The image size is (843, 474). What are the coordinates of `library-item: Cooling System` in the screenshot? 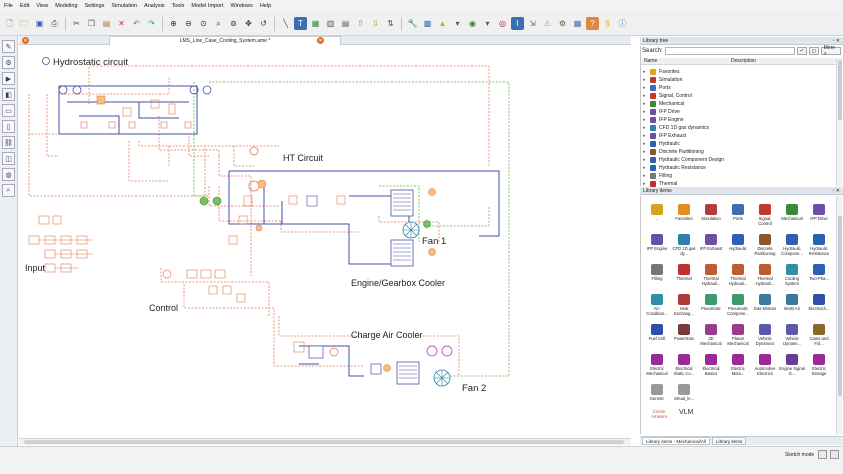 It's located at (792, 277).